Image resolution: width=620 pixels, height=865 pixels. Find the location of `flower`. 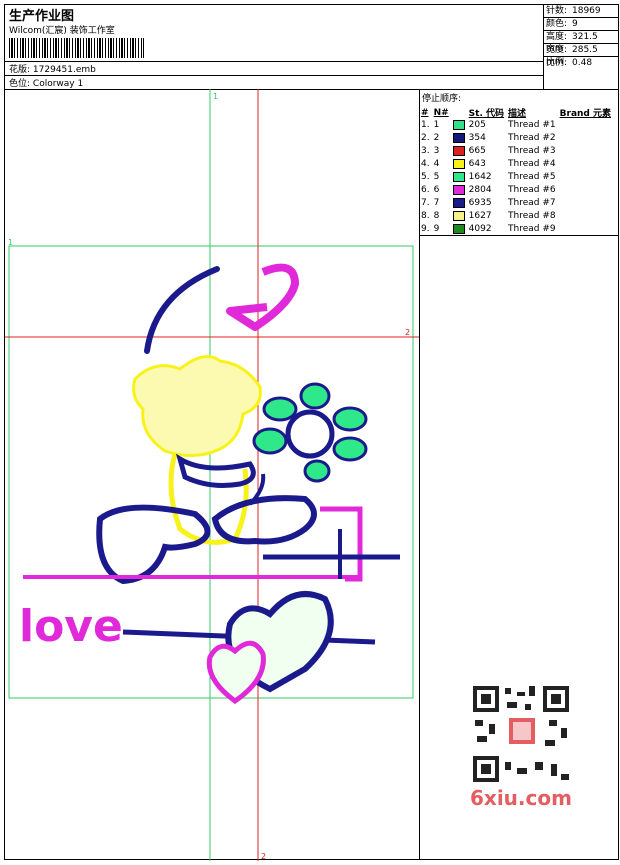

flower is located at coordinates (310, 432).